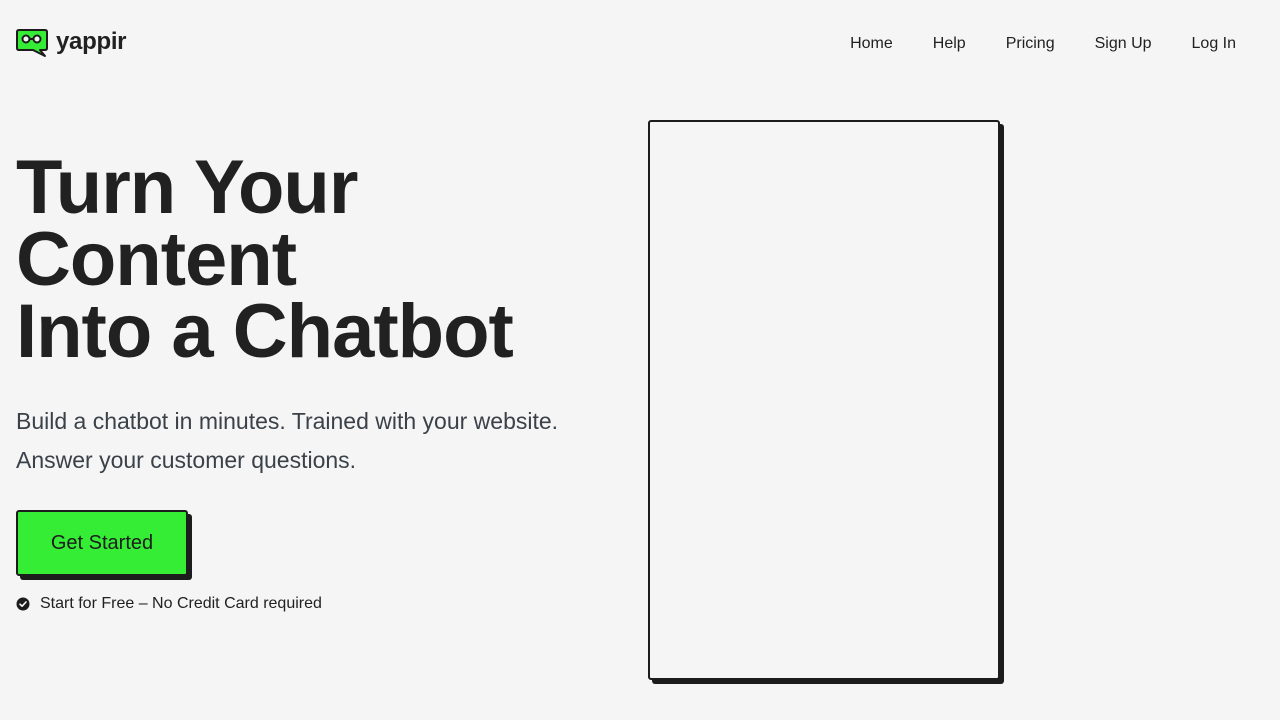 The width and height of the screenshot is (1280, 720). Describe the element at coordinates (23, 604) in the screenshot. I see `check-circle-icon` at that location.